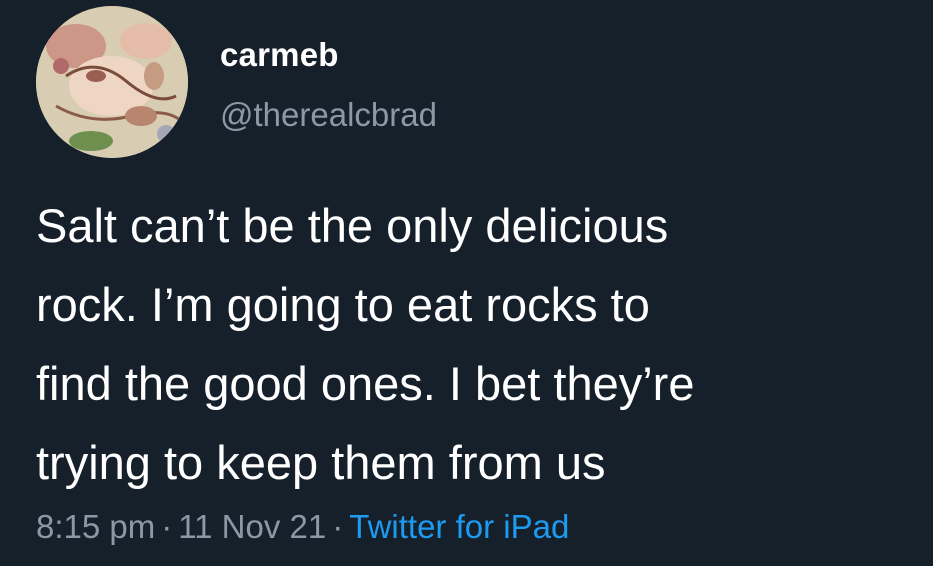 The height and width of the screenshot is (566, 933). I want to click on display-name: carmeb, so click(279, 55).